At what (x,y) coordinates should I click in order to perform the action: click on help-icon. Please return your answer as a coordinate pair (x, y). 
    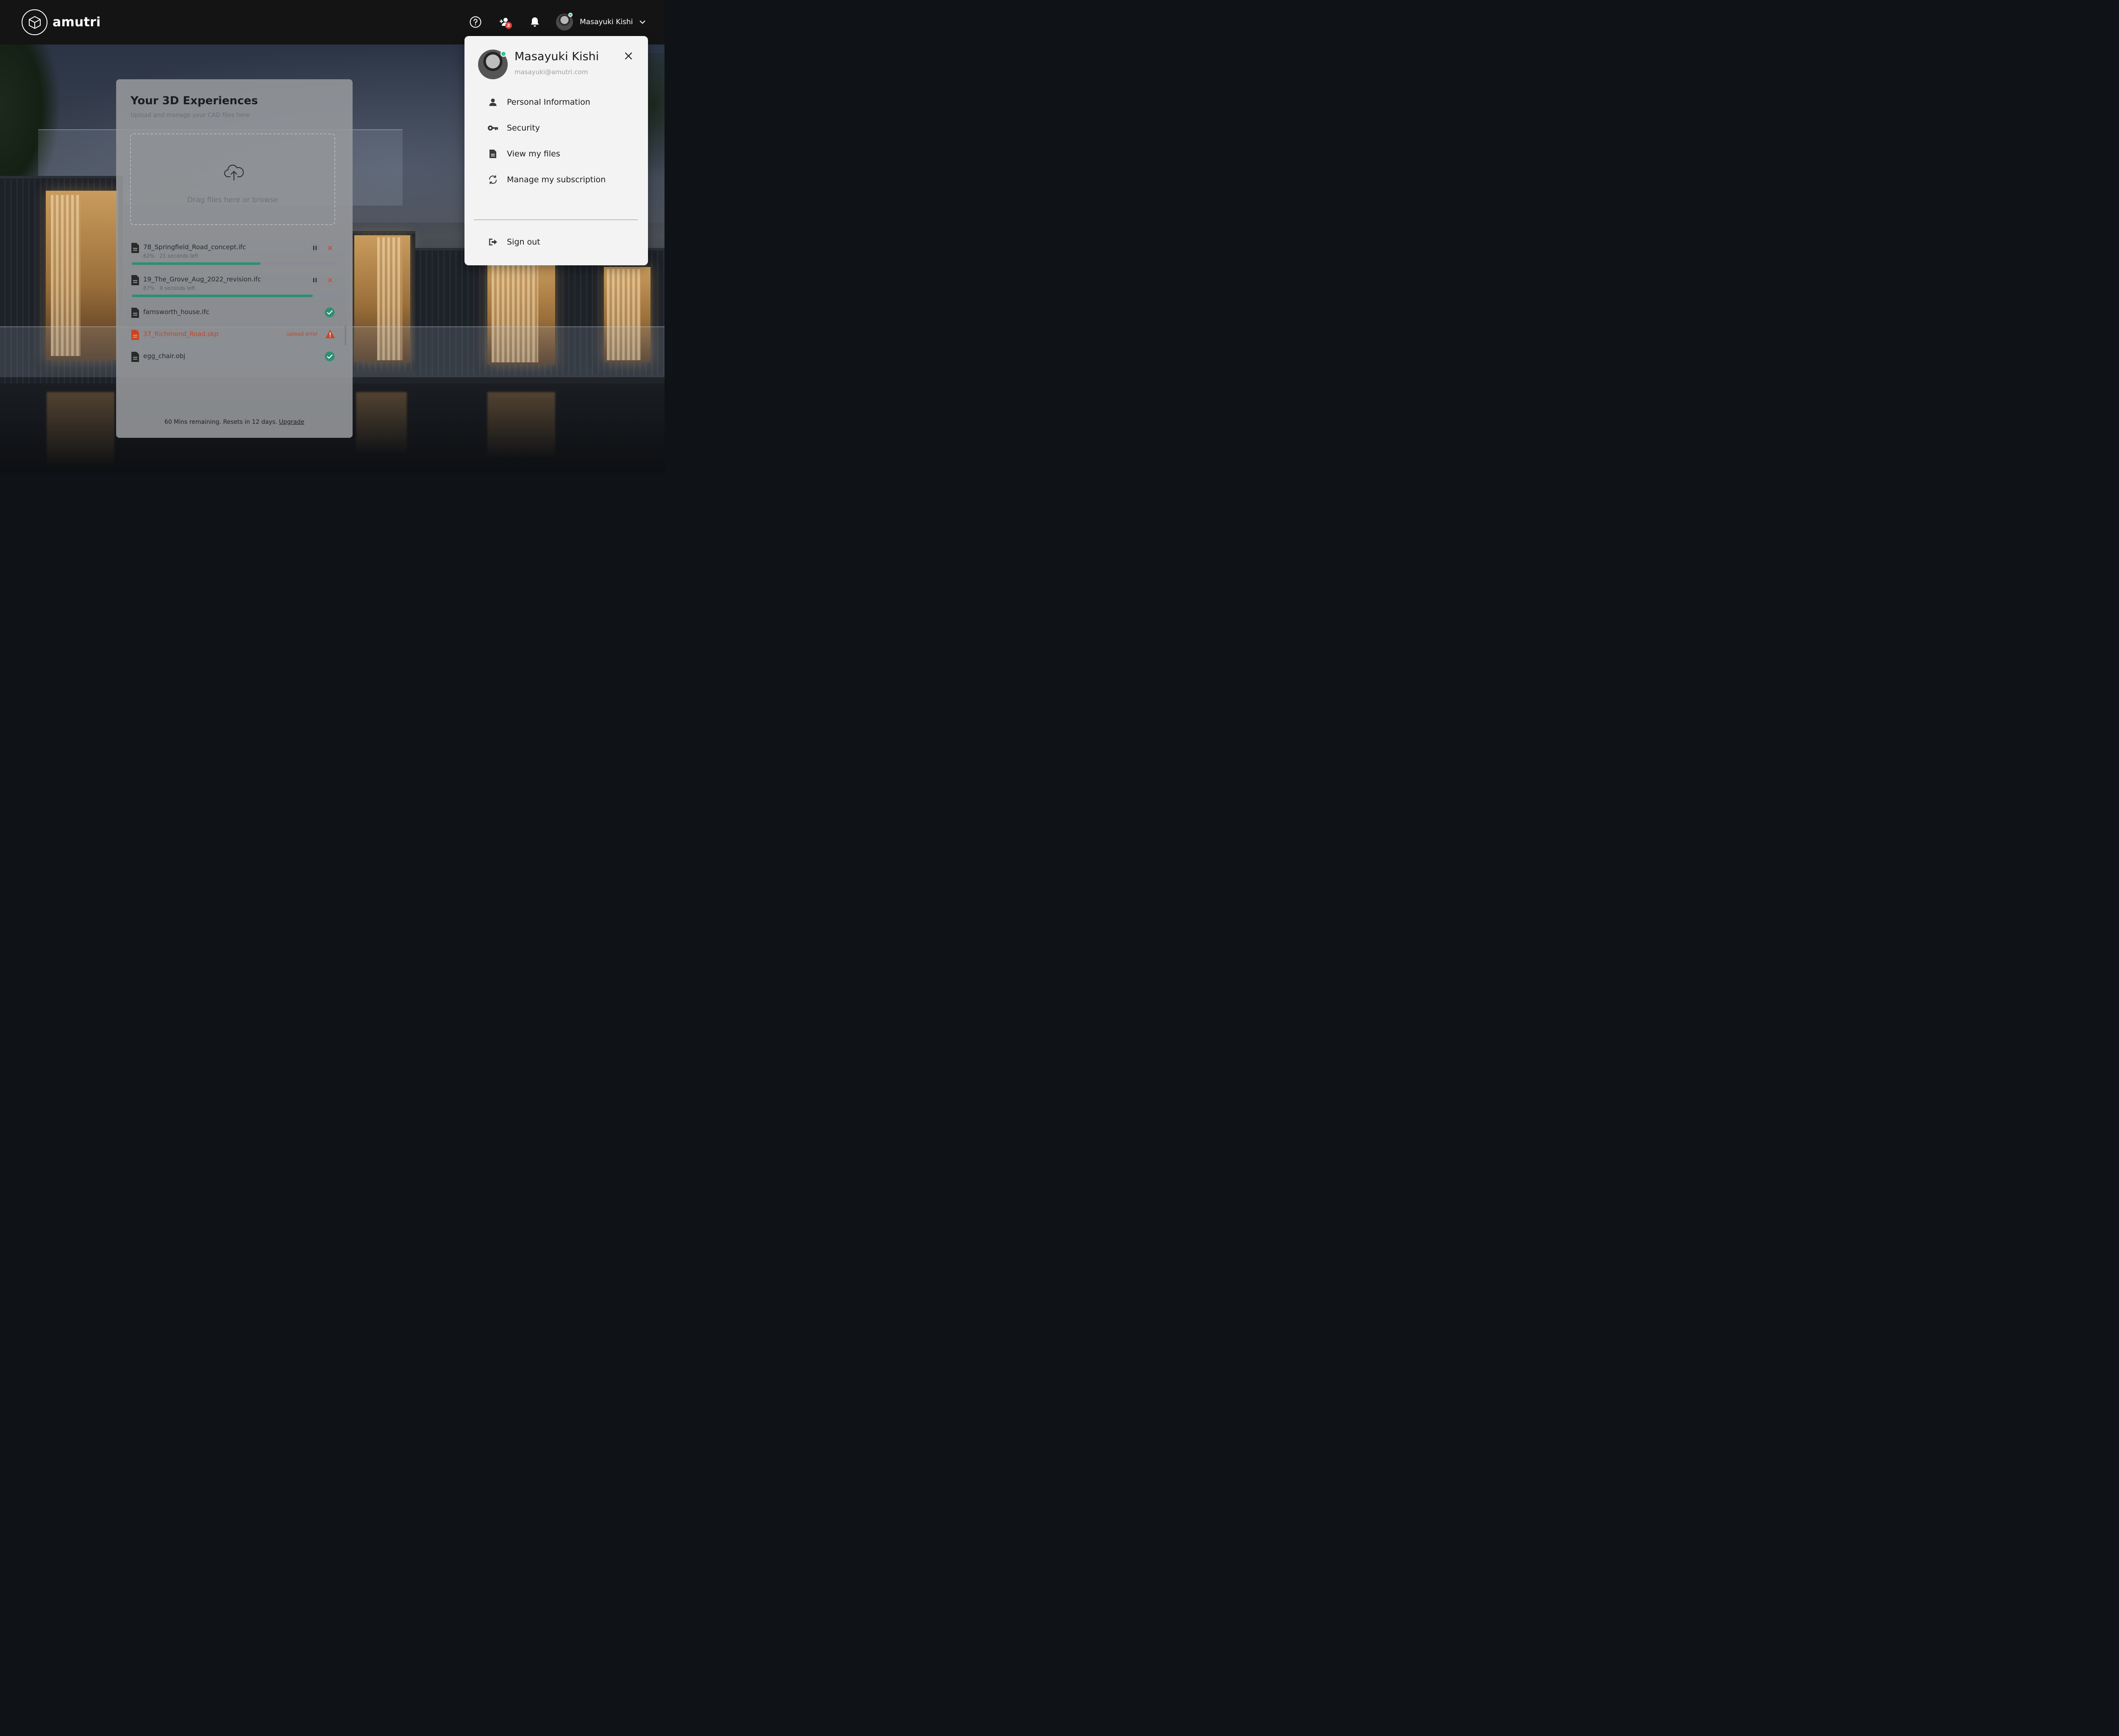
    Looking at the image, I should click on (476, 22).